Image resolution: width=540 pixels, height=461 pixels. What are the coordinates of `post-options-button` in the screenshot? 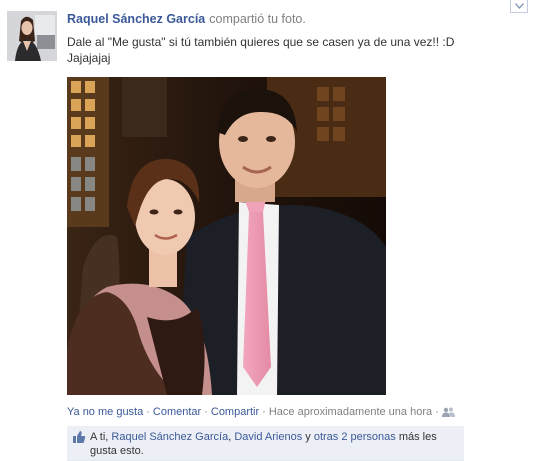 It's located at (519, 6).